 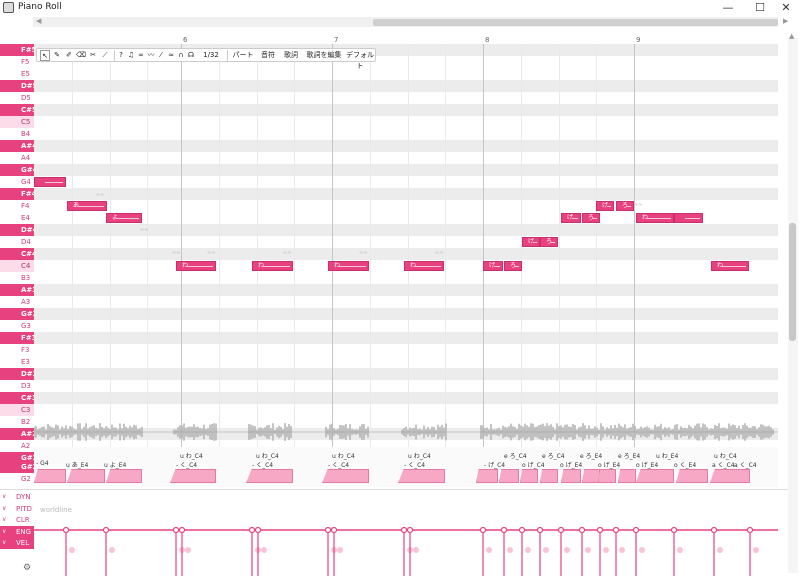 What do you see at coordinates (69, 55) in the screenshot?
I see `pen-plus-tool-icon: ✐` at bounding box center [69, 55].